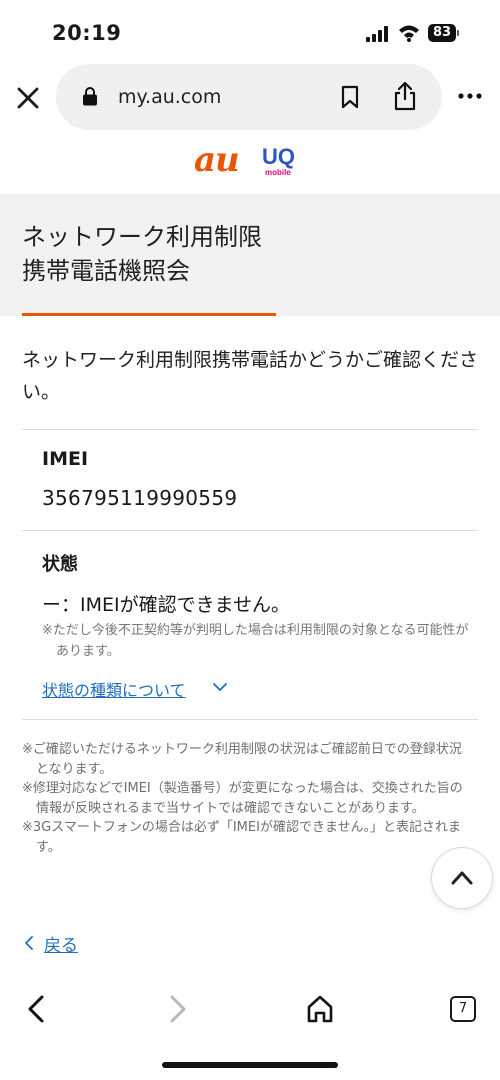  What do you see at coordinates (255, 641) in the screenshot?
I see `status-note: ※ただし今後不正契約等が判明した場合は利用制限の対象となる可能性があります。` at bounding box center [255, 641].